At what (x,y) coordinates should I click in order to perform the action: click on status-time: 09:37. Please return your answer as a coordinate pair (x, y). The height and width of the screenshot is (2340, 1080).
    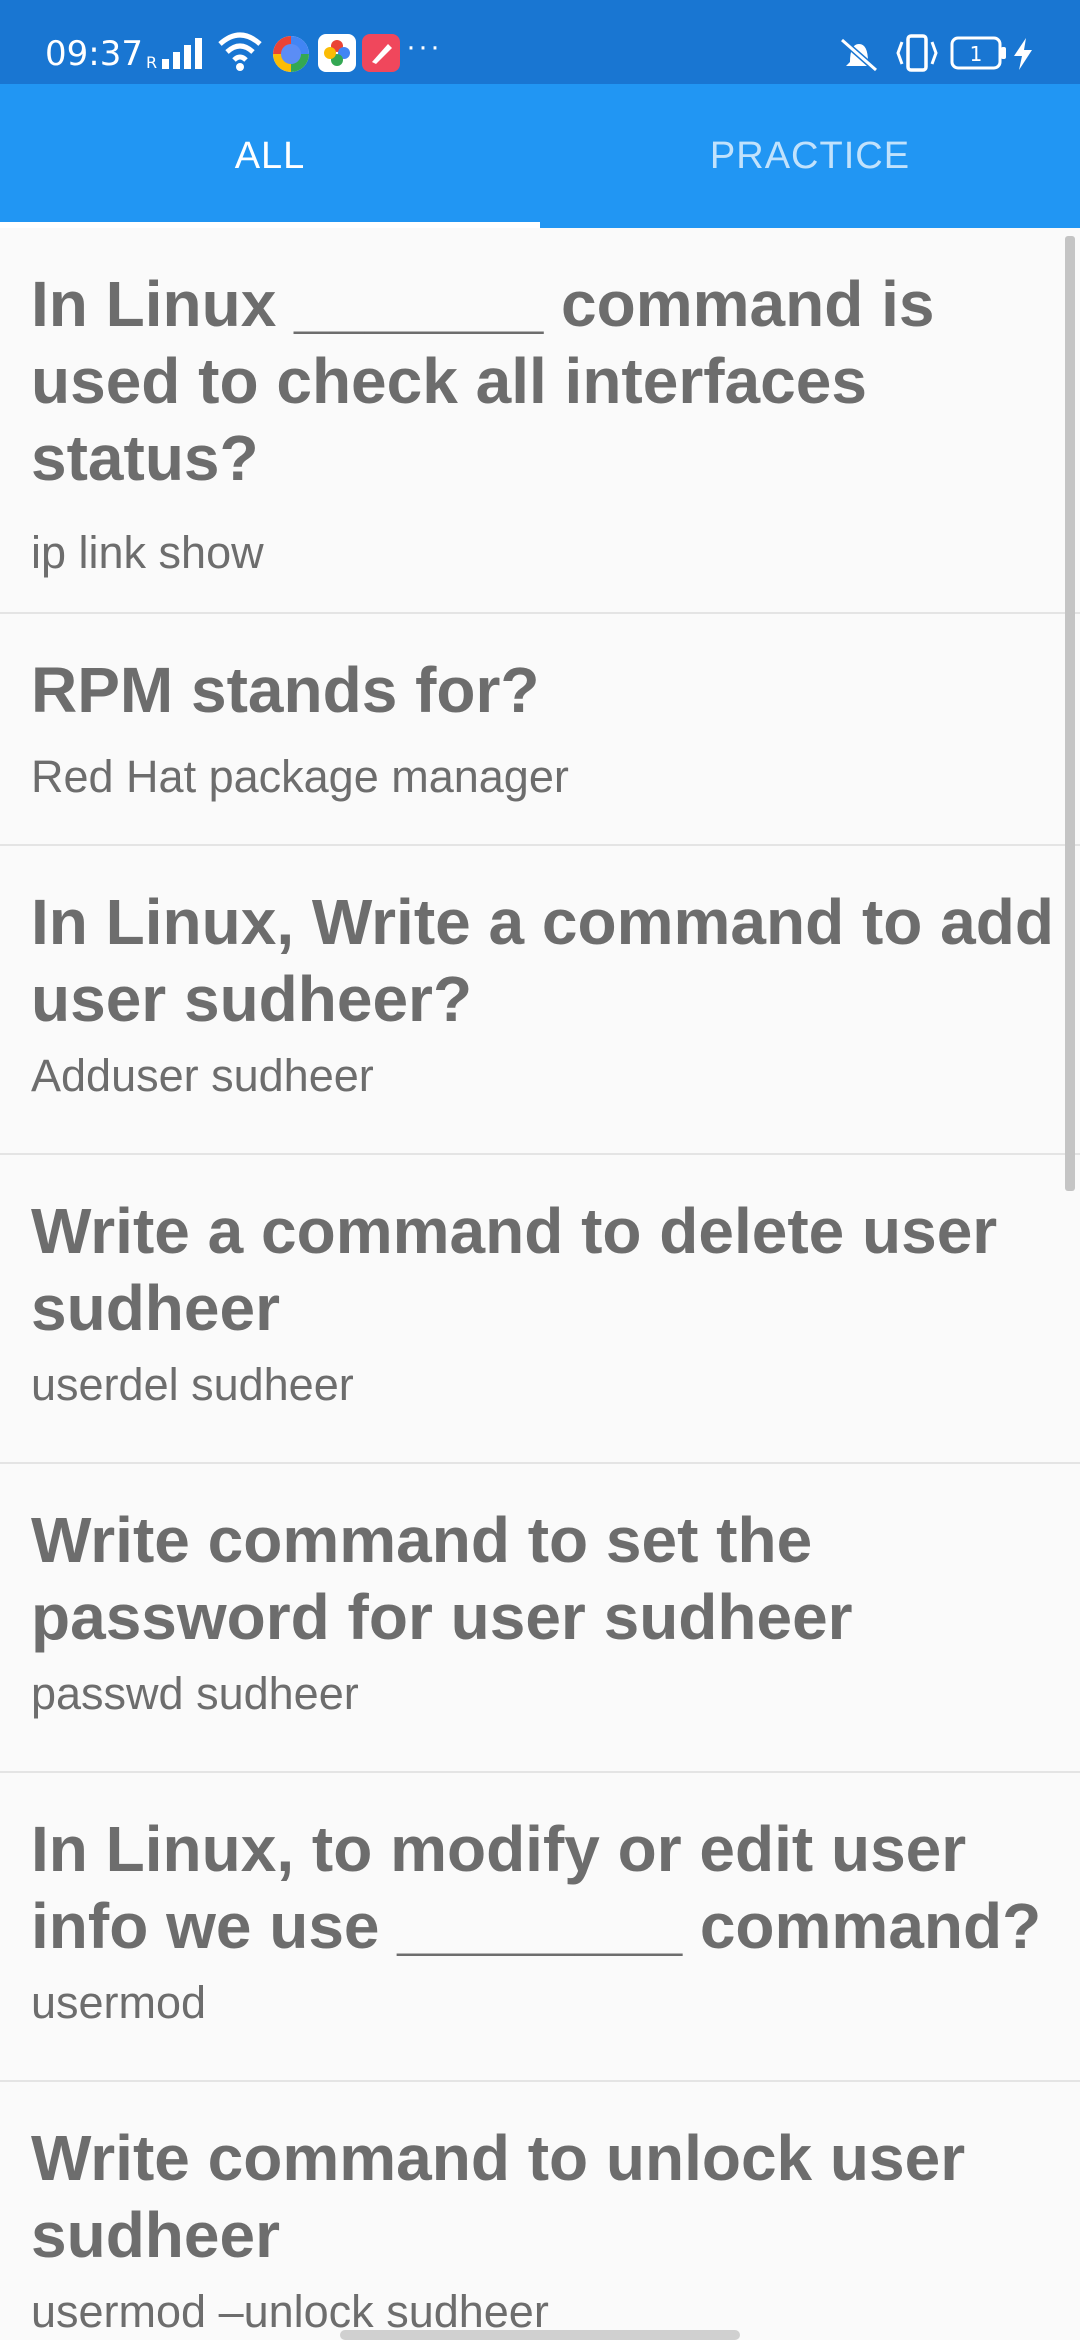
    Looking at the image, I should click on (94, 54).